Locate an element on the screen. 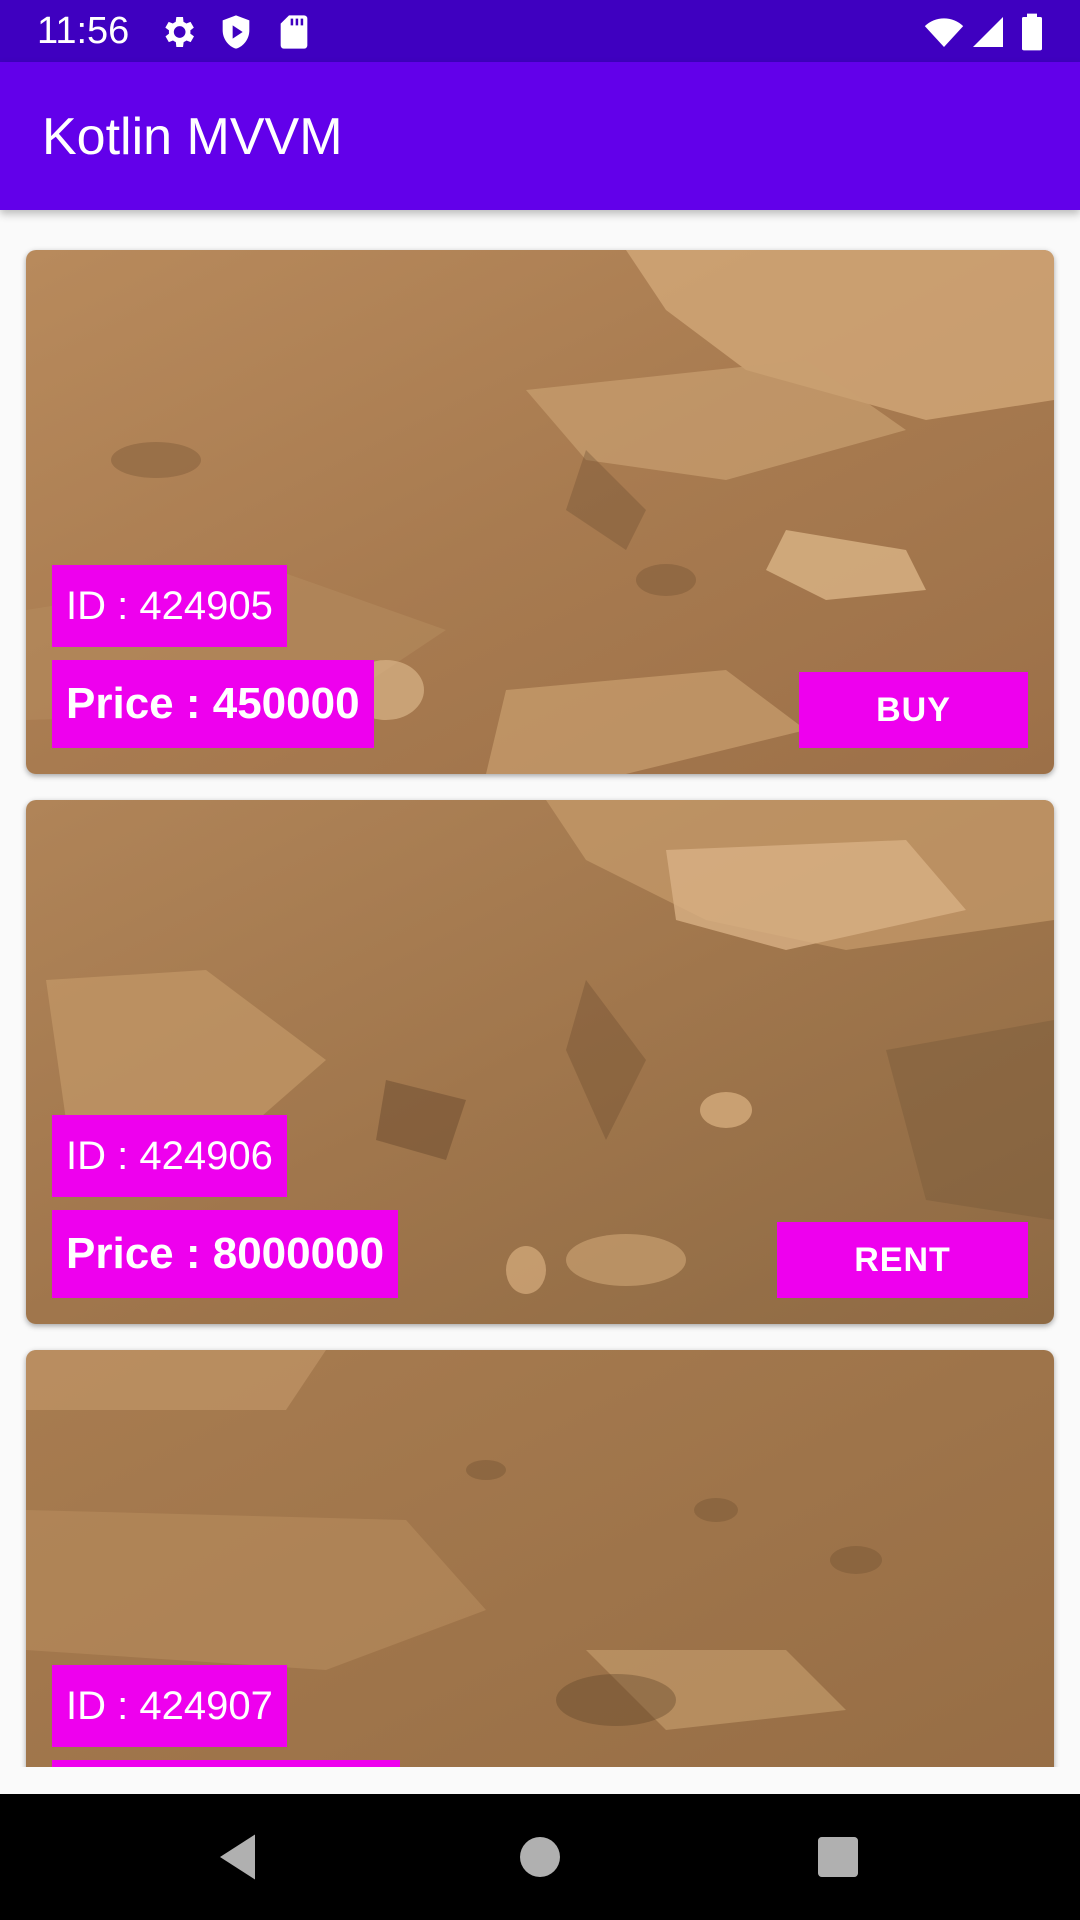 The image size is (1080, 1920). property-price: Price : 450000 is located at coordinates (213, 704).